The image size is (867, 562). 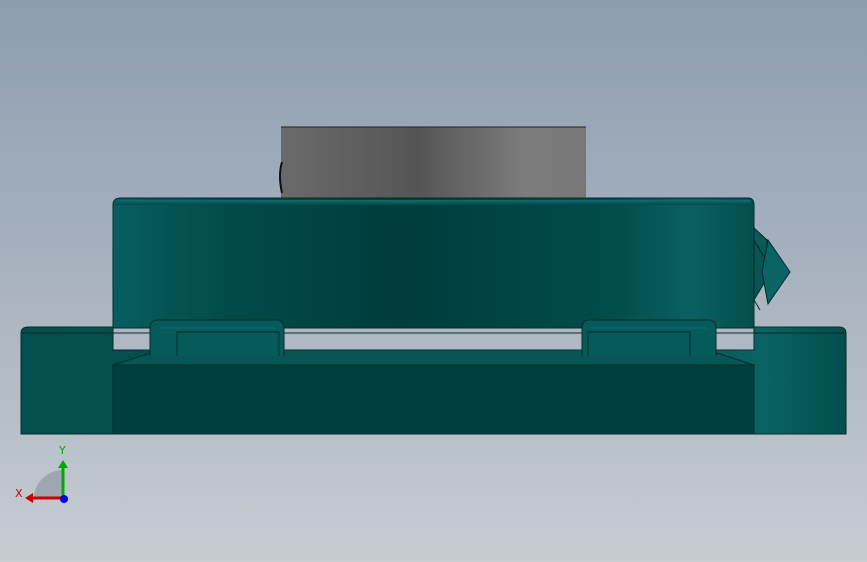 I want to click on grease-fitting-edge, so click(x=757, y=305).